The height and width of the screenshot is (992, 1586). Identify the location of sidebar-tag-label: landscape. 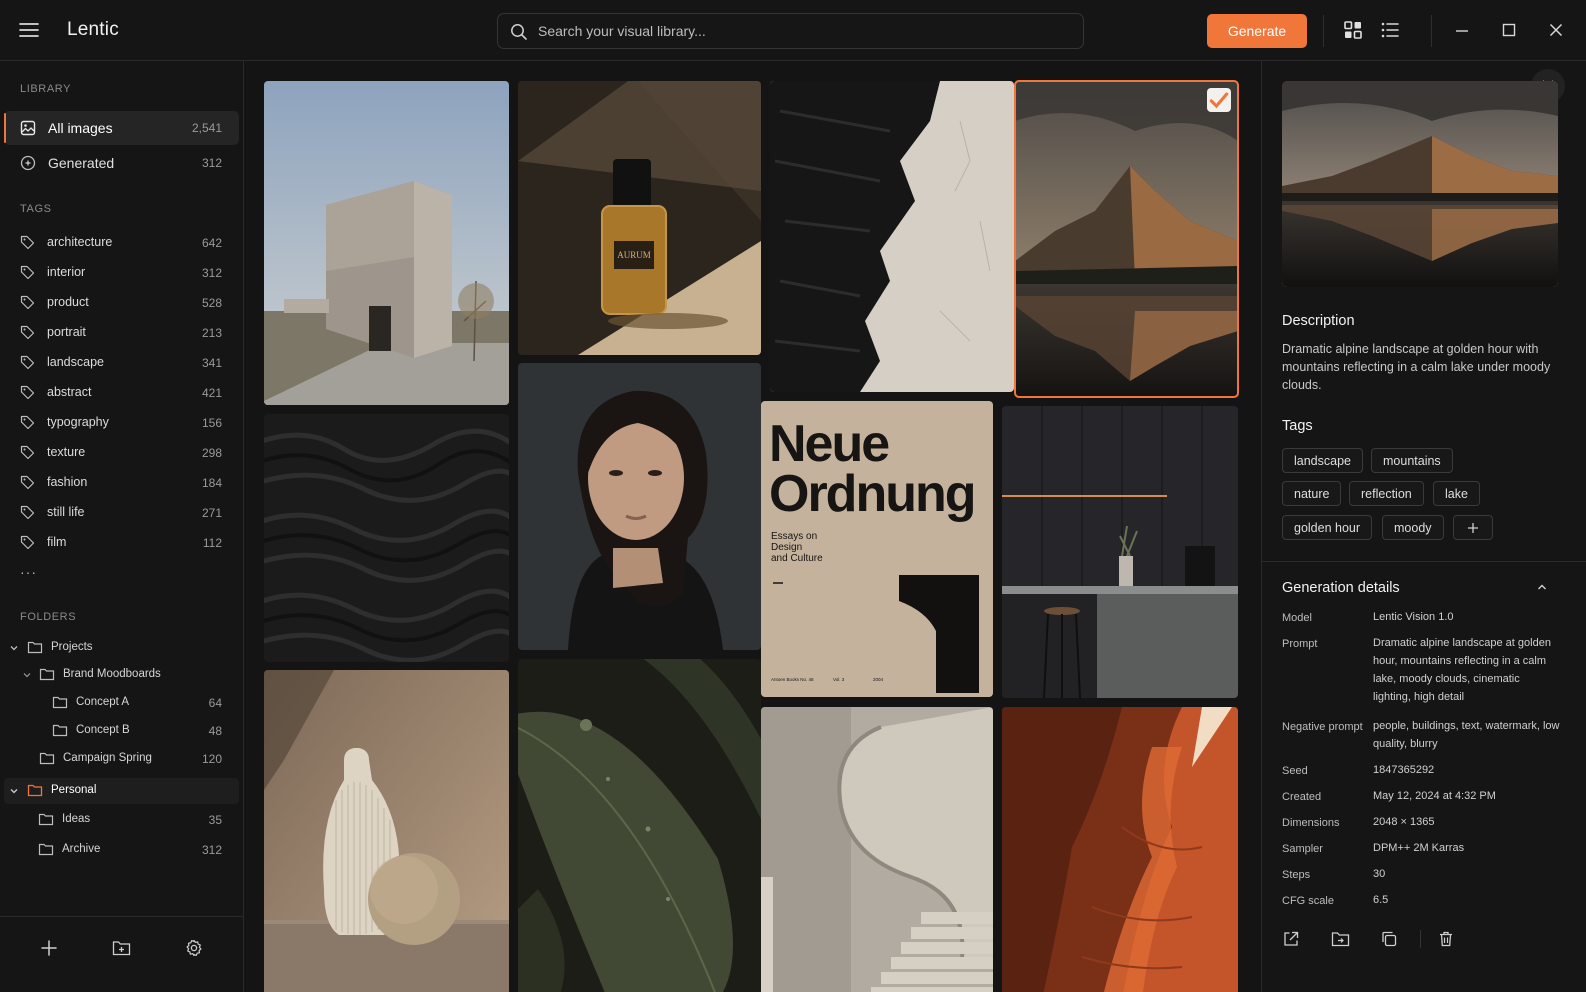
(75, 362).